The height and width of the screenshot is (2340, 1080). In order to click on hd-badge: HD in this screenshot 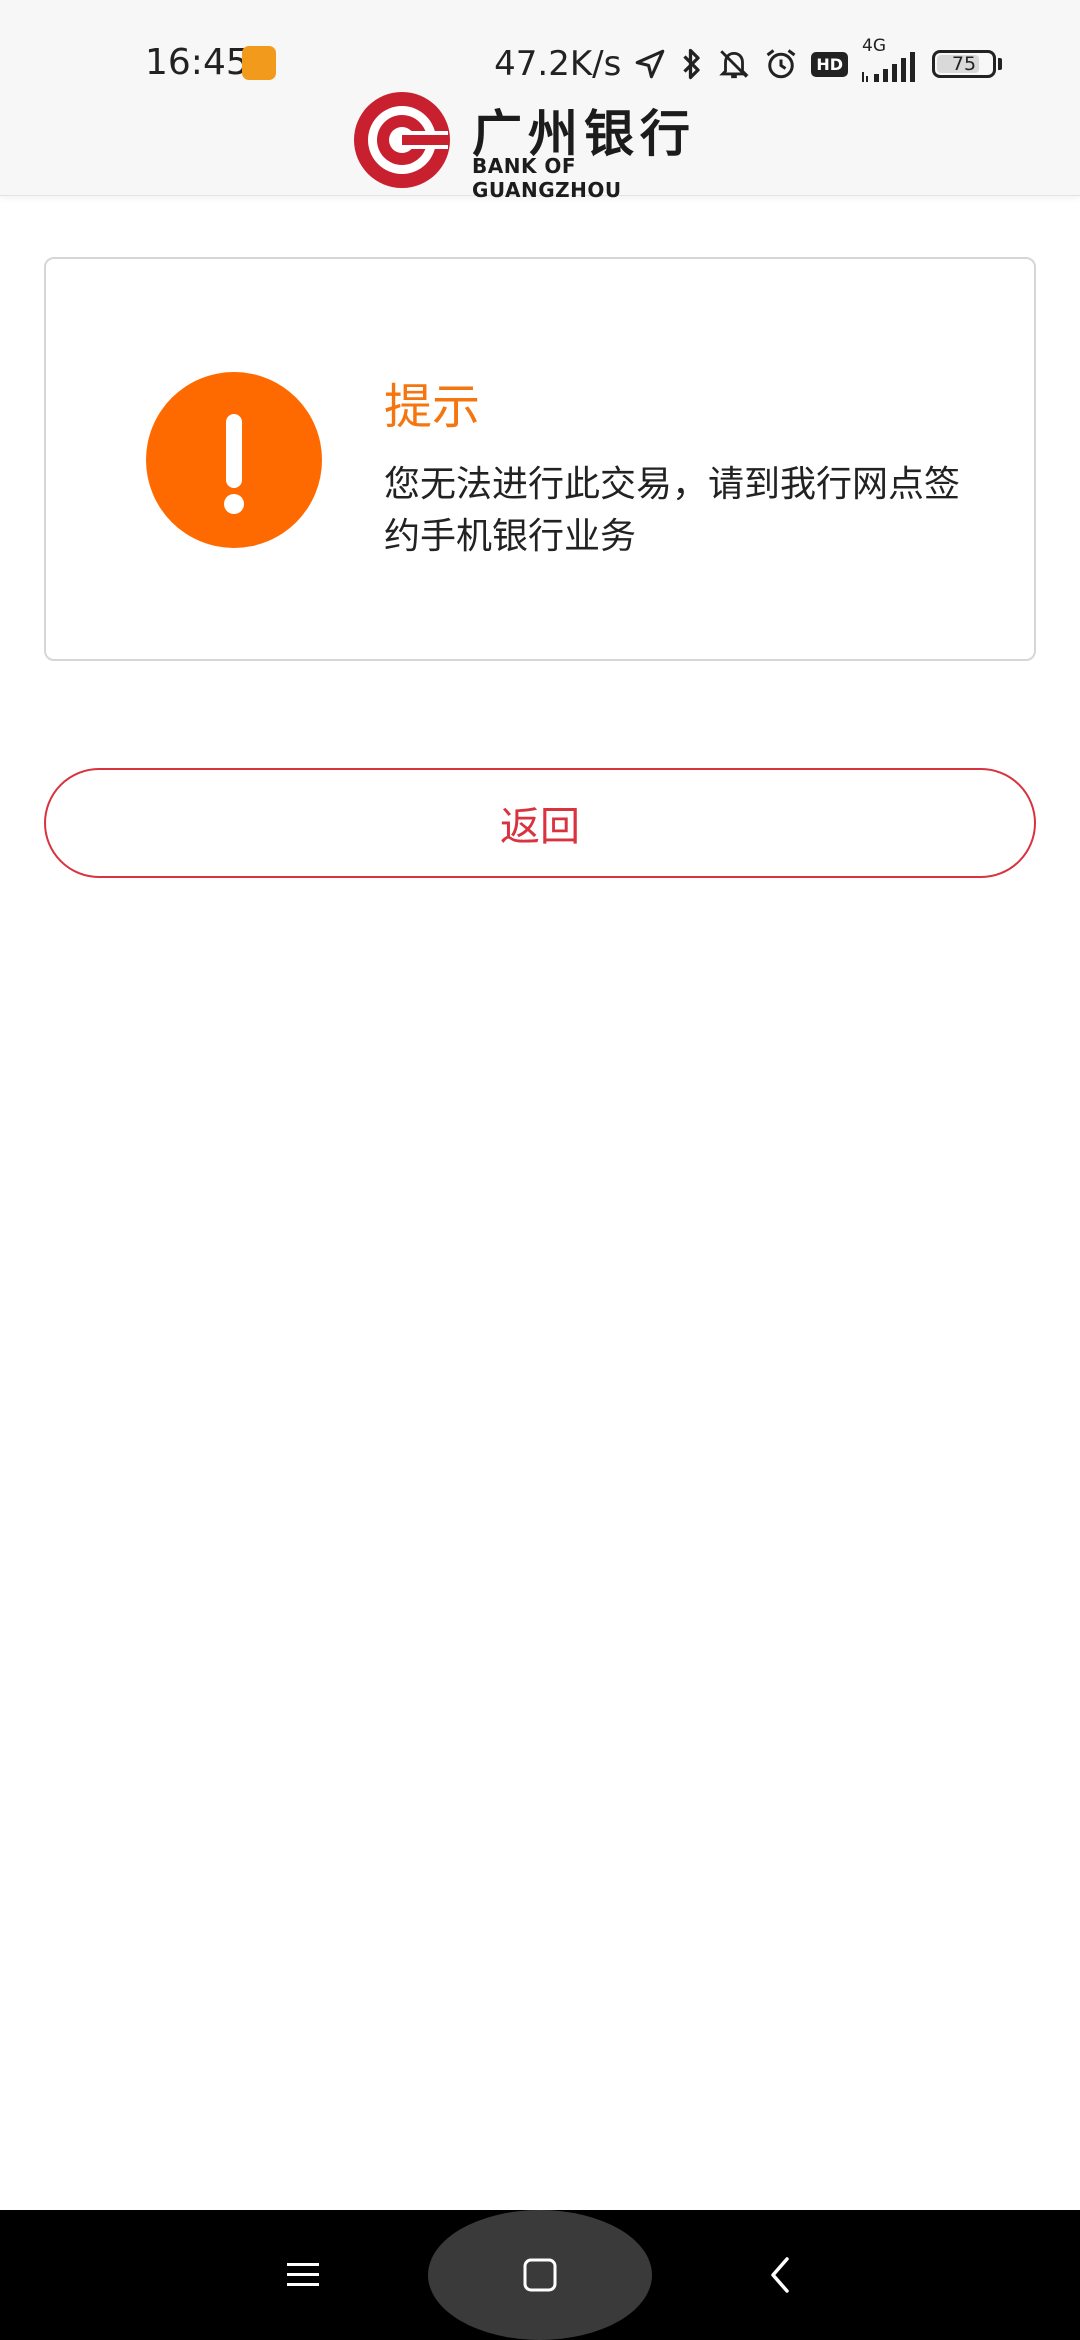, I will do `click(829, 64)`.